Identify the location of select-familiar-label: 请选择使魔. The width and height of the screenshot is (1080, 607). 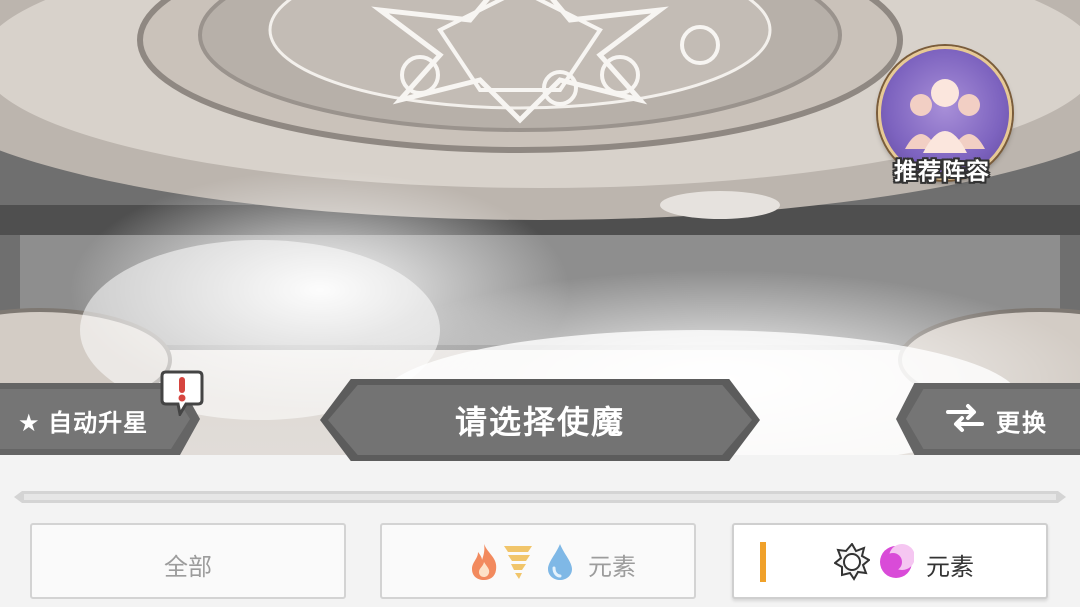
(539, 422).